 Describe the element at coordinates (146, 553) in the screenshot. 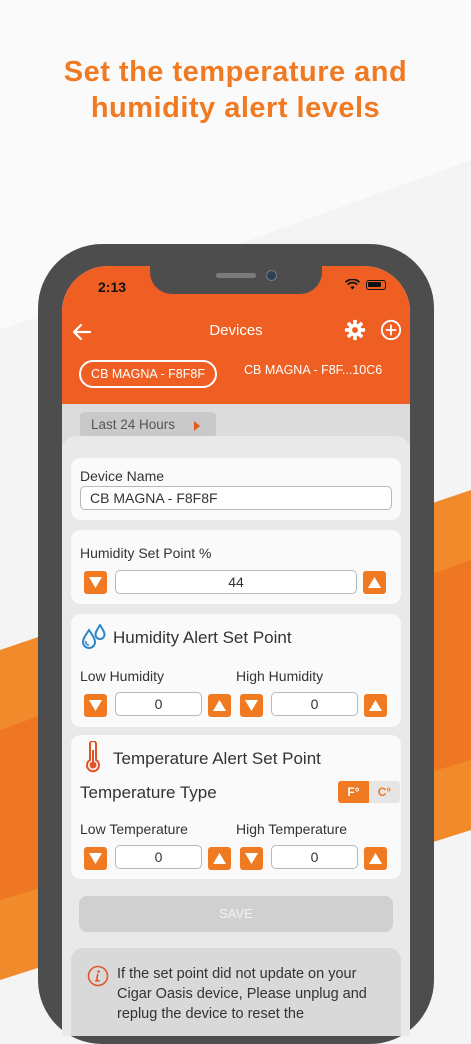

I see `humidity-set-point-label: Humidity Set Point %` at that location.